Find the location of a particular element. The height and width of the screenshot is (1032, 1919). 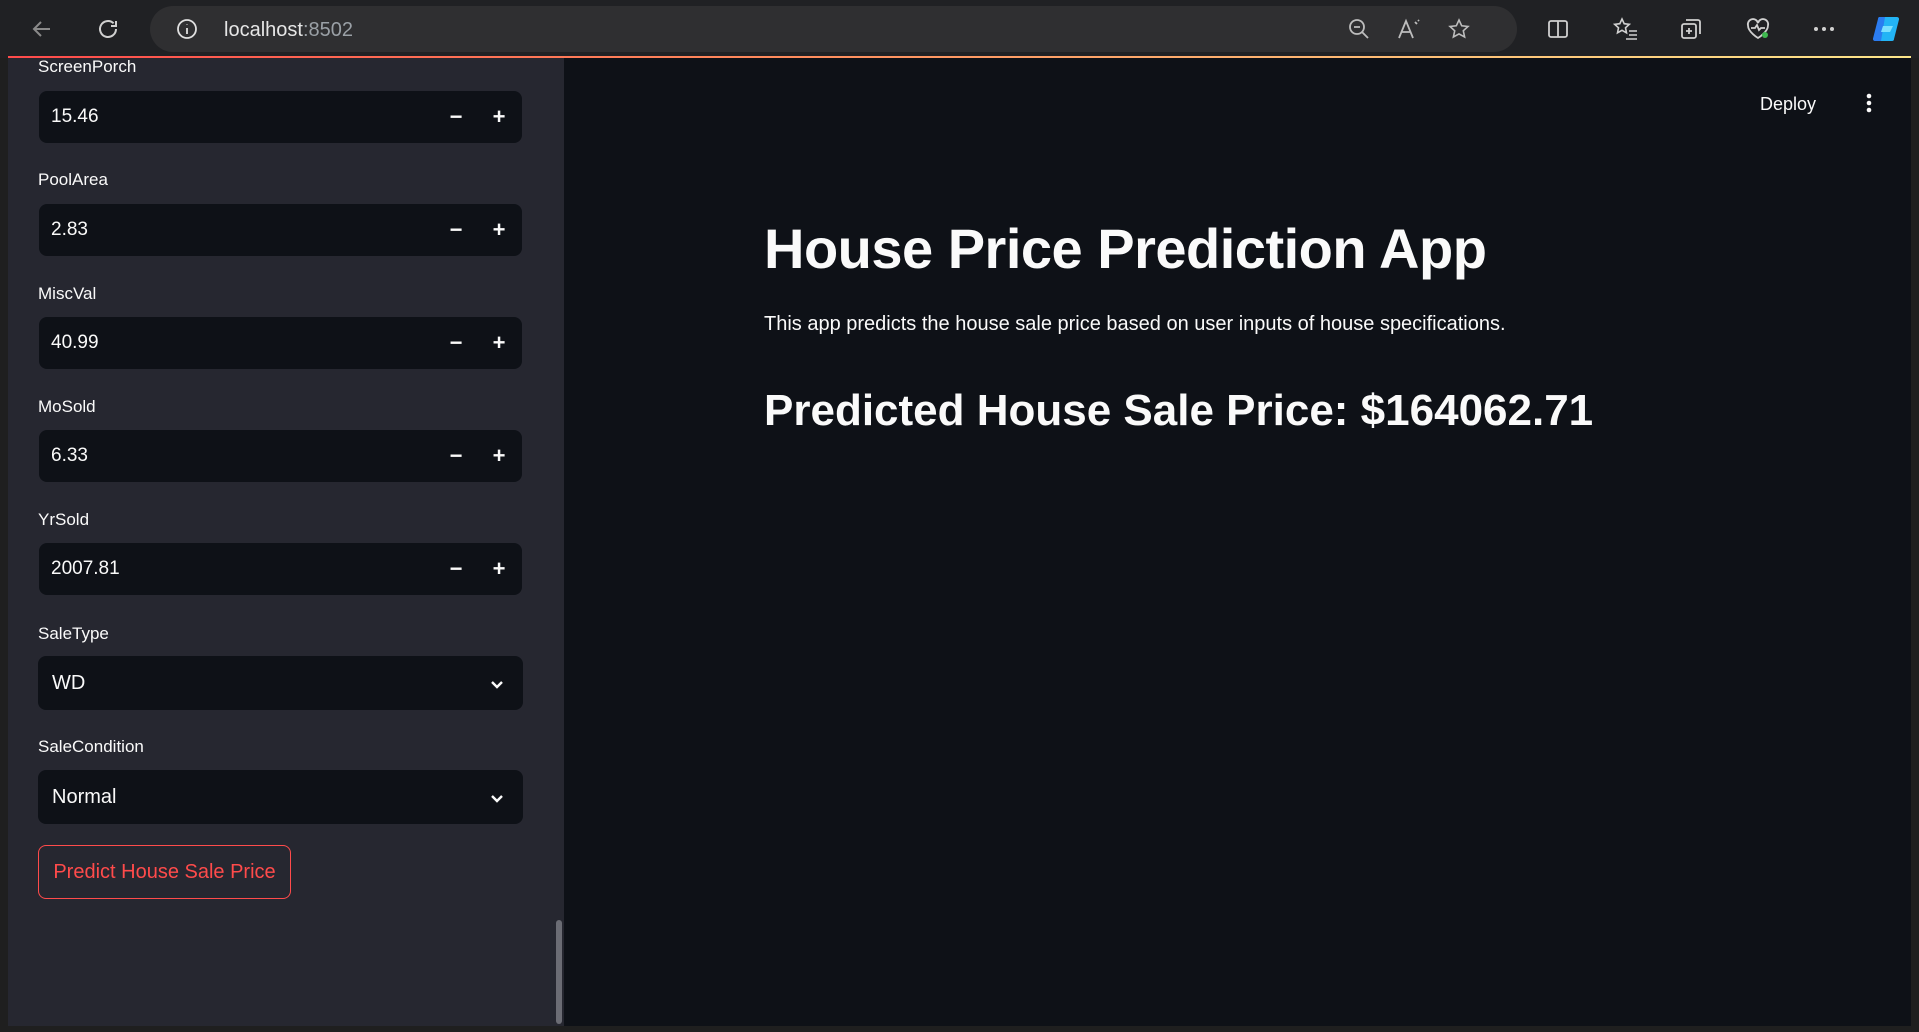

yrsold-decrement-button: − is located at coordinates (456, 569).